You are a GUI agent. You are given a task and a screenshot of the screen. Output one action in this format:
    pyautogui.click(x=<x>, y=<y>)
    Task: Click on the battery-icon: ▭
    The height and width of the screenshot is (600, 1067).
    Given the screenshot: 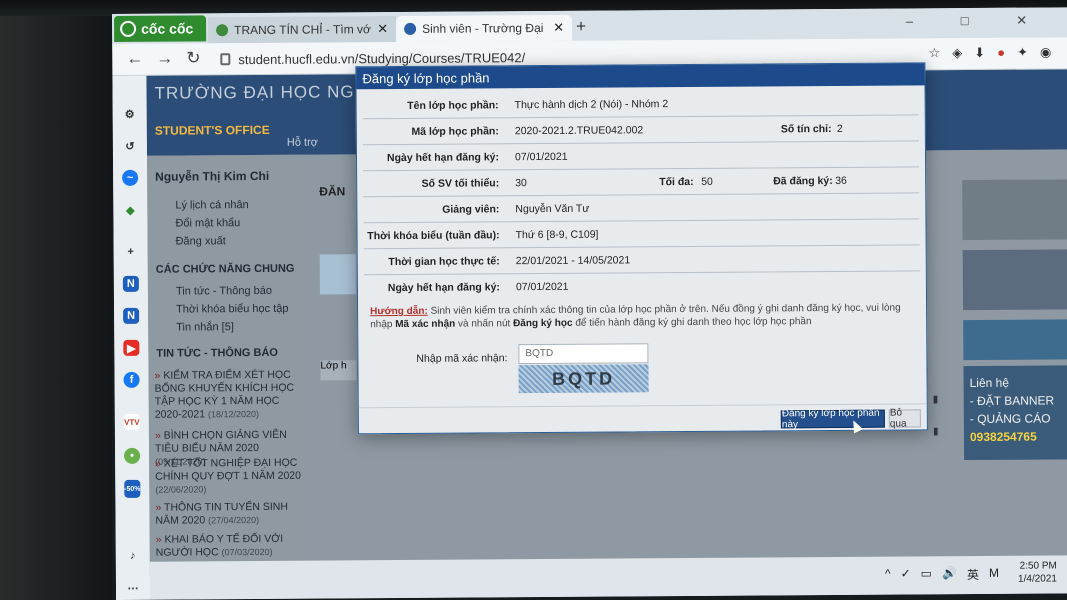 What is the action you would take?
    pyautogui.click(x=926, y=574)
    